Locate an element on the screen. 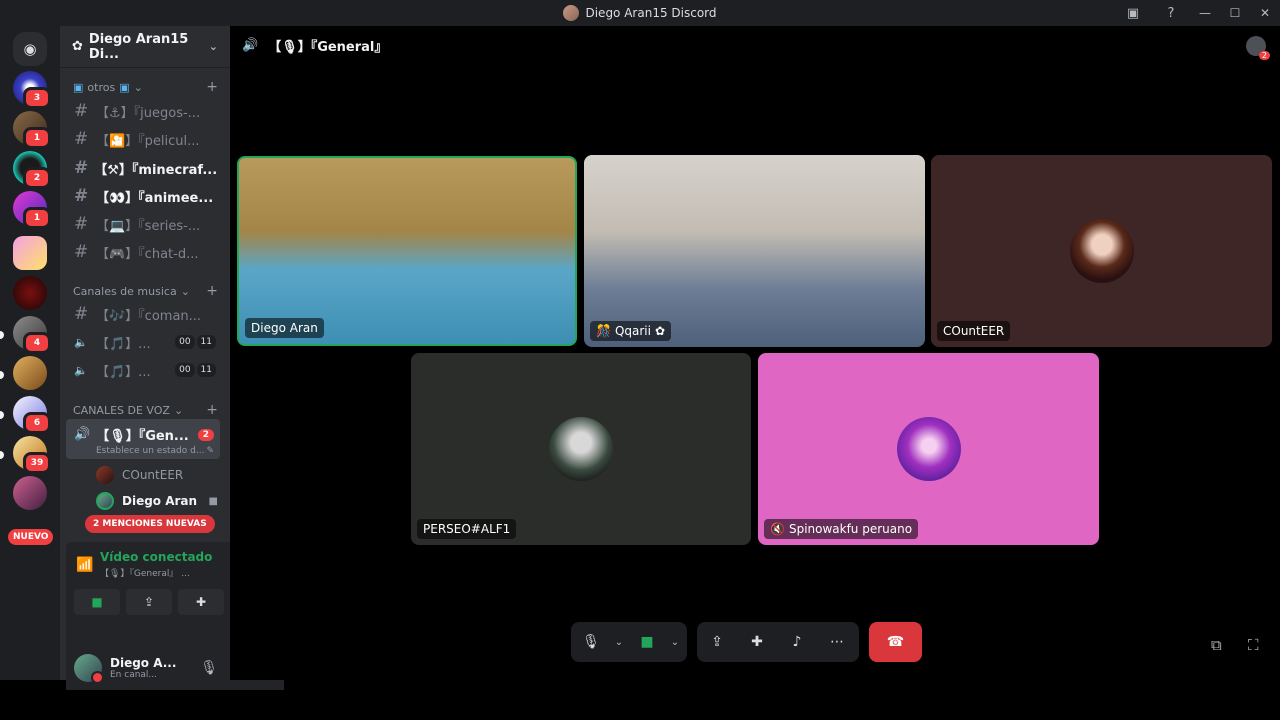 This screenshot has width=1280, height=720. new-mentions-pill: 2 MENCIONES NUEVAS is located at coordinates (150, 524).